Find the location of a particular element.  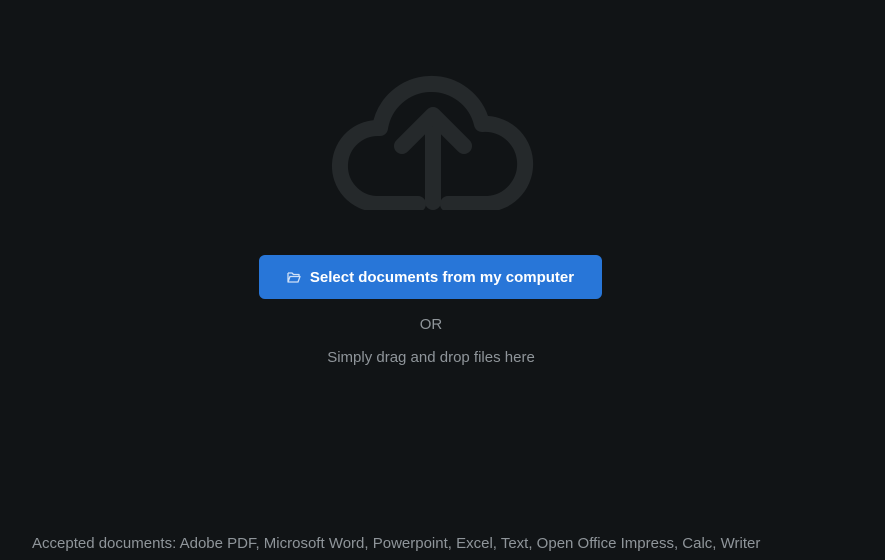

select-documents-label: Select documents from my computer is located at coordinates (442, 277).